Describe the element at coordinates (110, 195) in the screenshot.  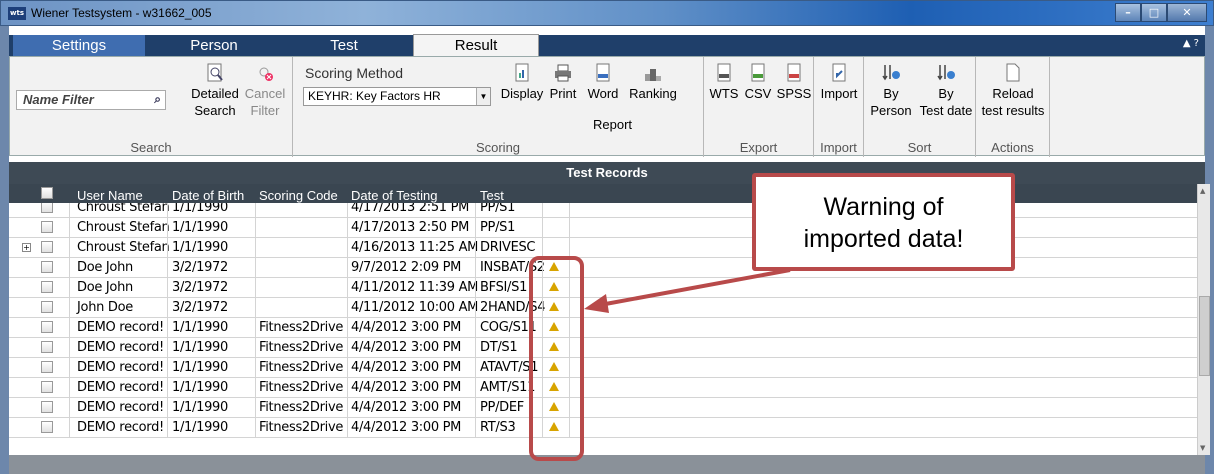
I see `col-user-name: User Name` at that location.